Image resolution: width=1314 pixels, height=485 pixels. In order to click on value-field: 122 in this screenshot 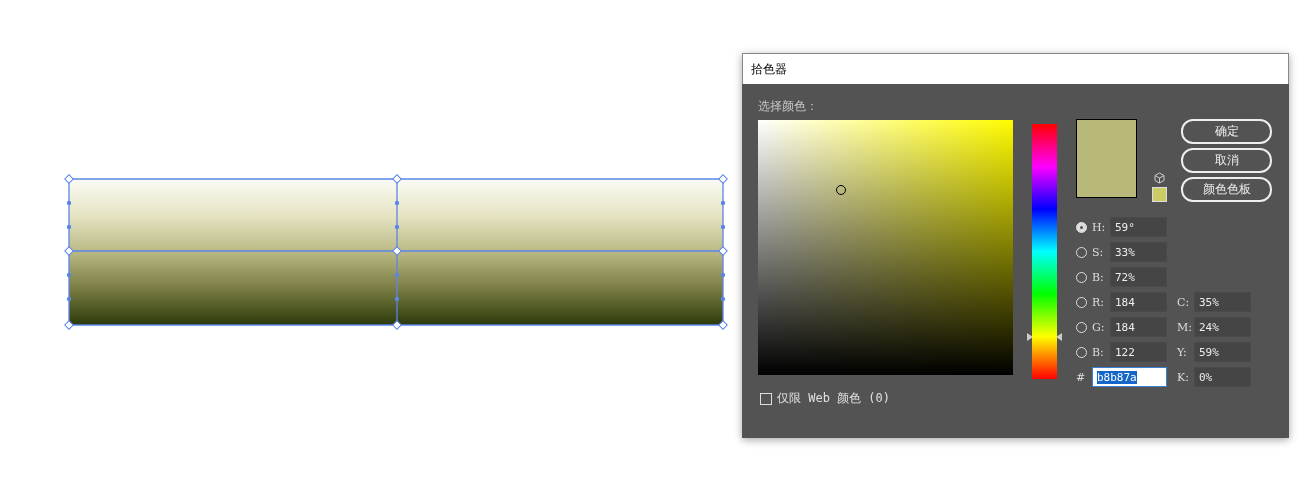, I will do `click(1138, 352)`.